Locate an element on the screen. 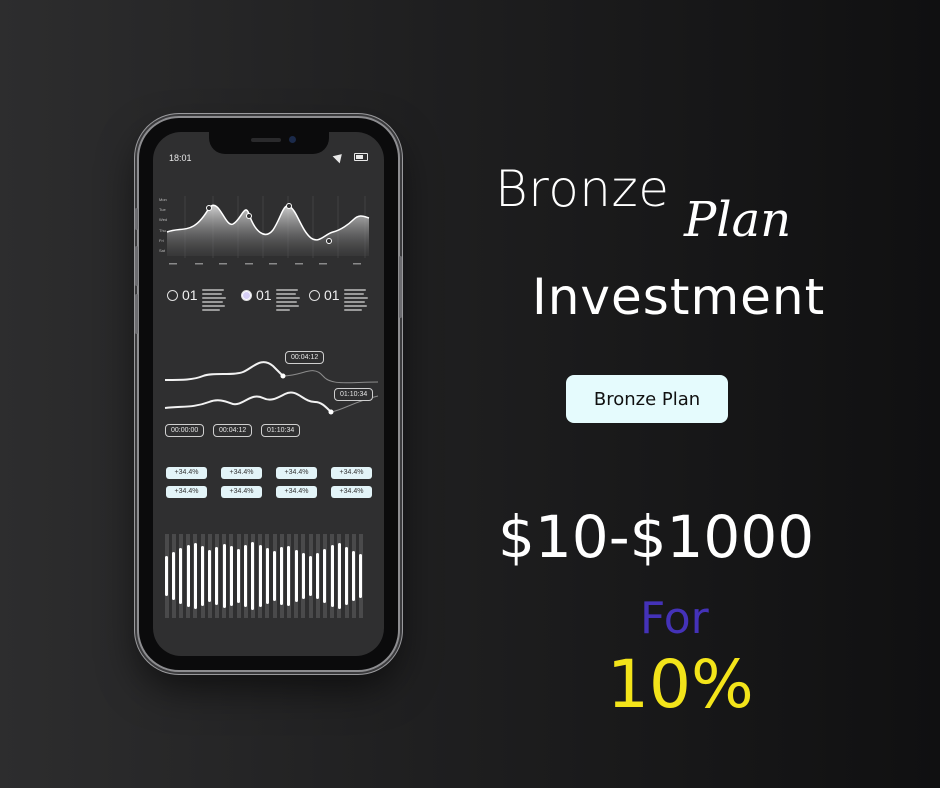 The width and height of the screenshot is (940, 788). phone-power-button is located at coordinates (400, 287).